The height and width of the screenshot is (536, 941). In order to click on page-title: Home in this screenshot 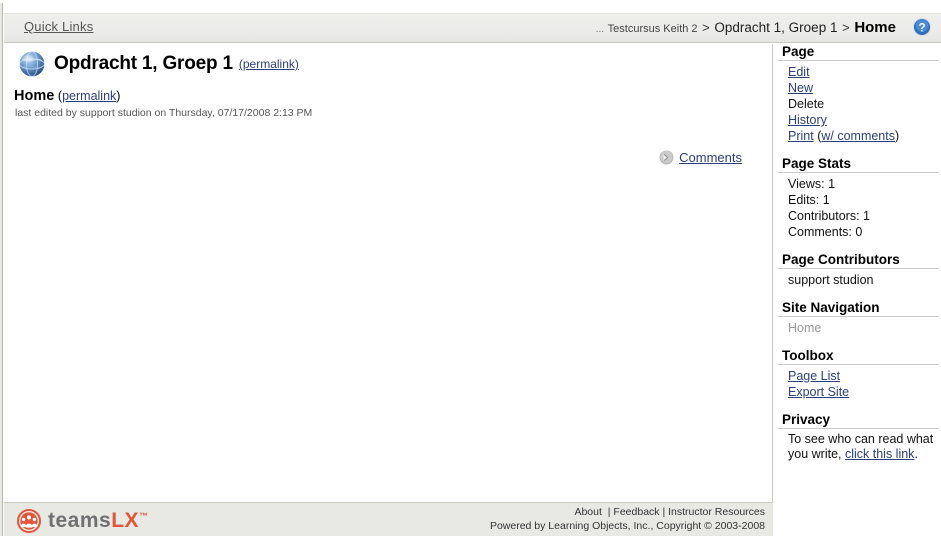, I will do `click(34, 96)`.